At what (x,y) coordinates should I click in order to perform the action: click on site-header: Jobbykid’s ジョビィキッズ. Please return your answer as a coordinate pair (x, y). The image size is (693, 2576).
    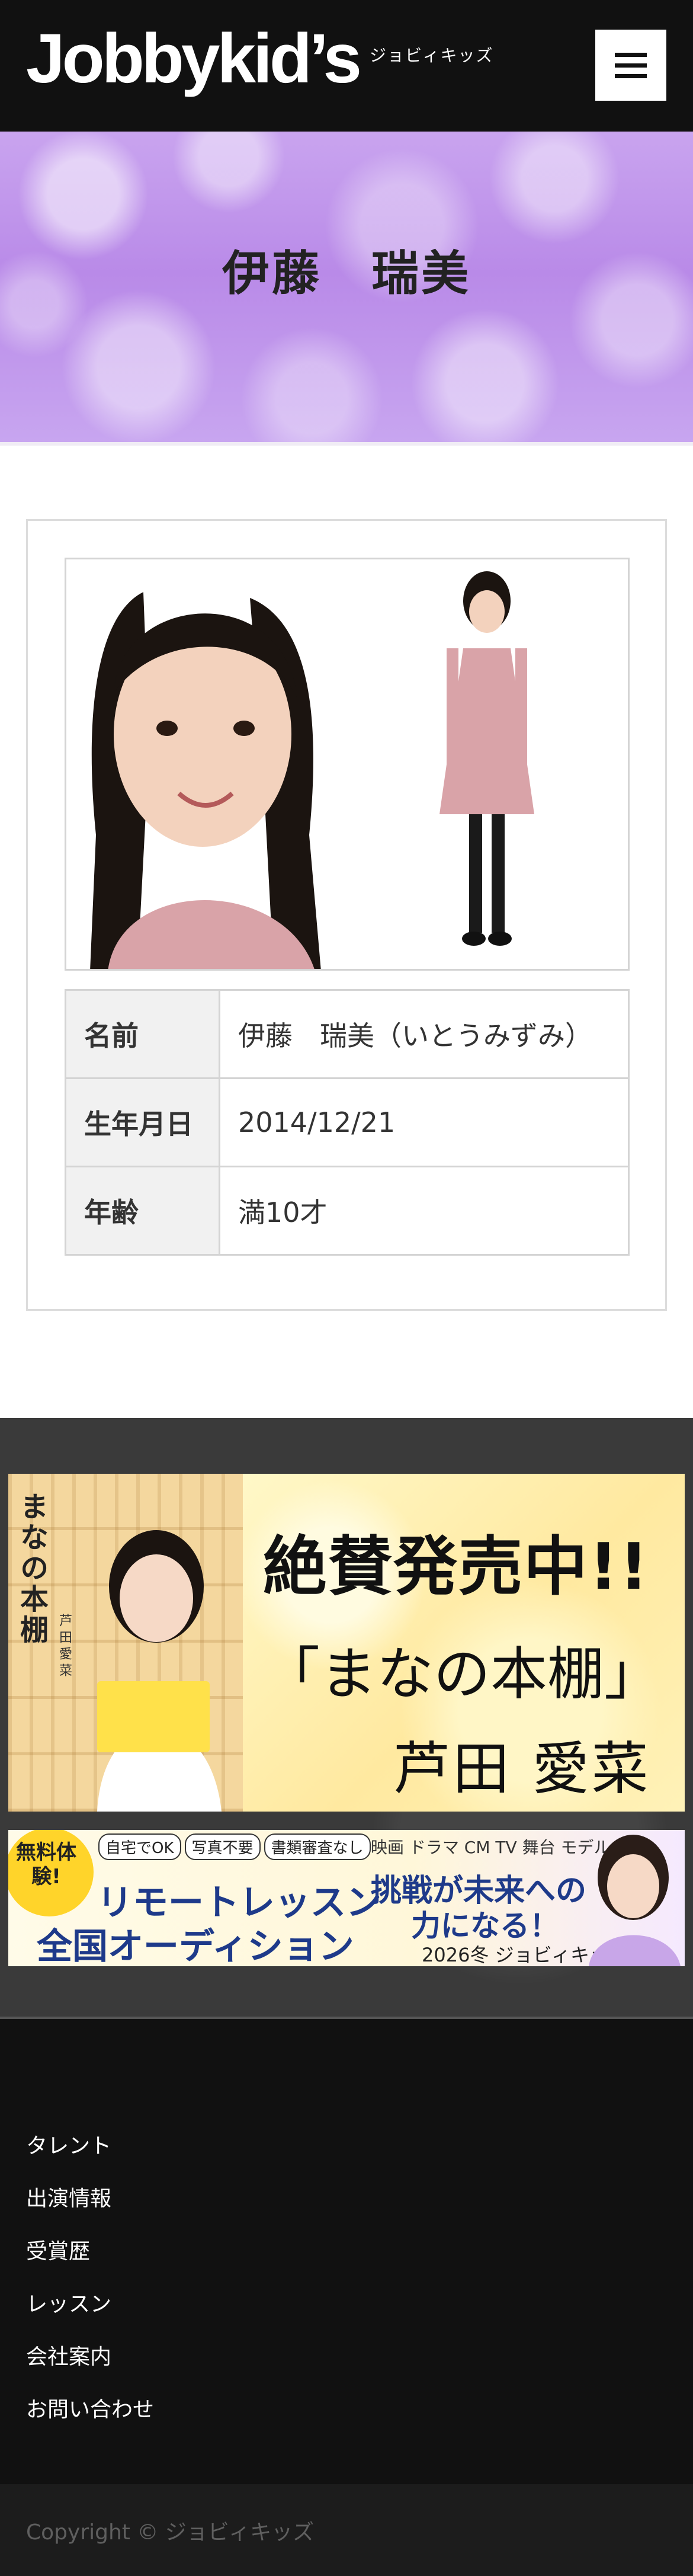
    Looking at the image, I should click on (346, 66).